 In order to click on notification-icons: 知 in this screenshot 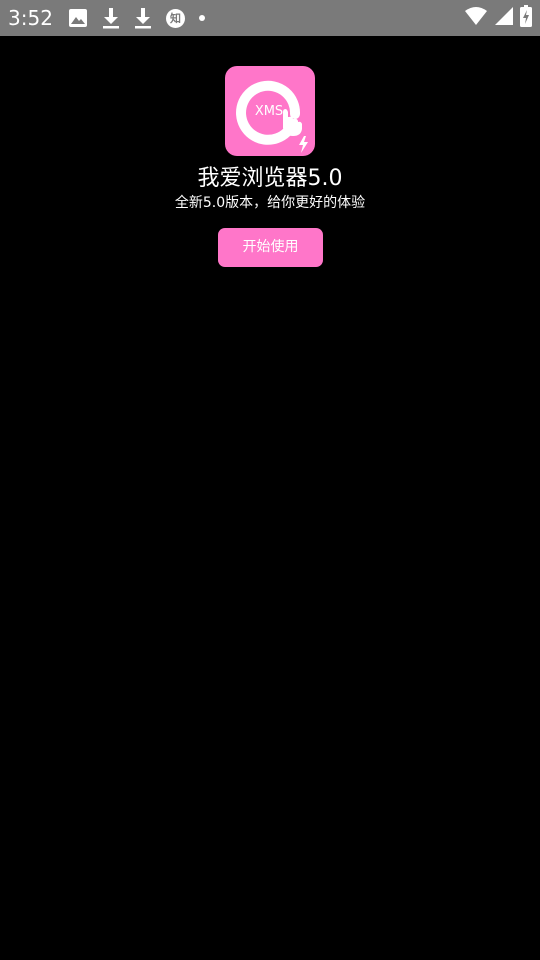, I will do `click(136, 18)`.